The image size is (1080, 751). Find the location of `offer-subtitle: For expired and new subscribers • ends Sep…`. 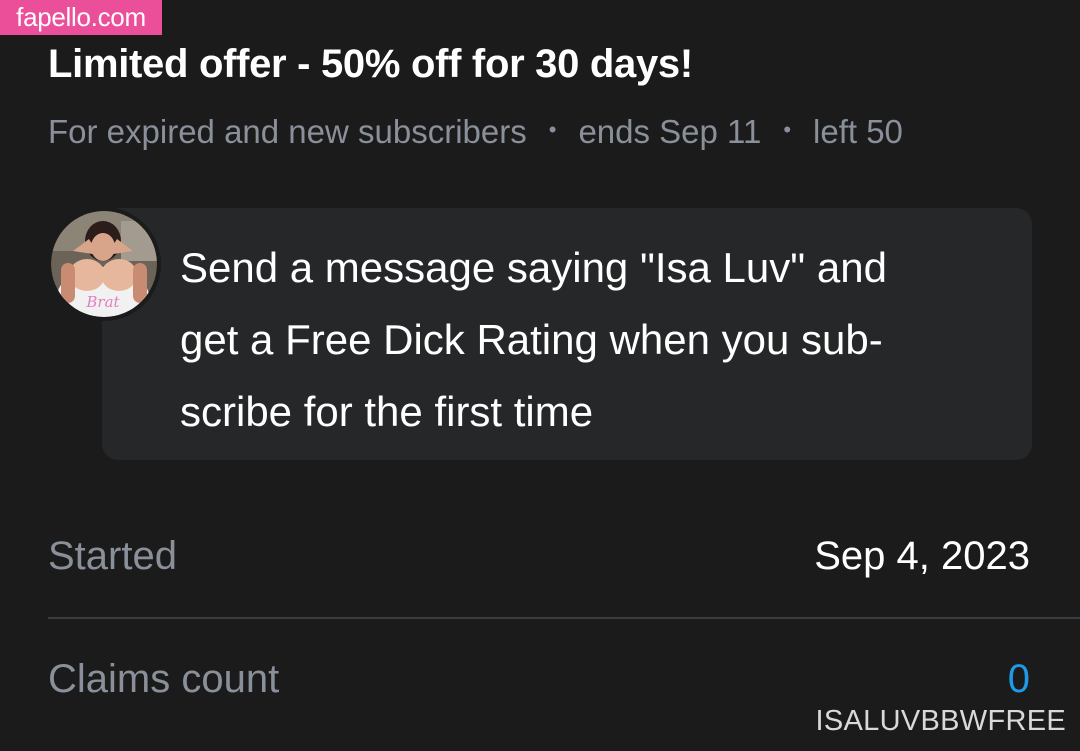

offer-subtitle: For expired and new subscribers • ends Sep… is located at coordinates (475, 132).